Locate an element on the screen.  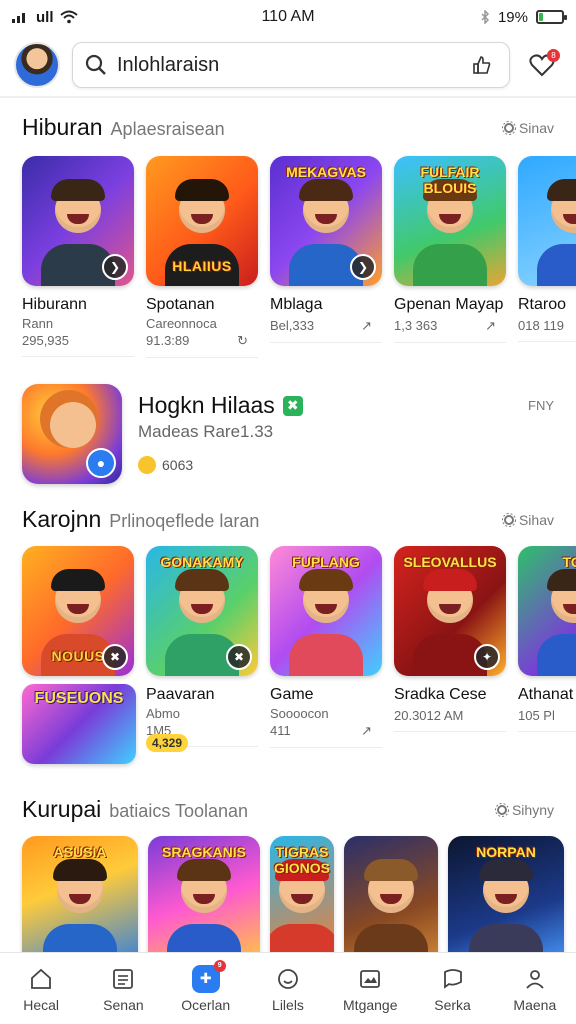
app-card: GONAKAMY ✖ Paavaran Abmo 1M5 is located at coordinates (204, 646).